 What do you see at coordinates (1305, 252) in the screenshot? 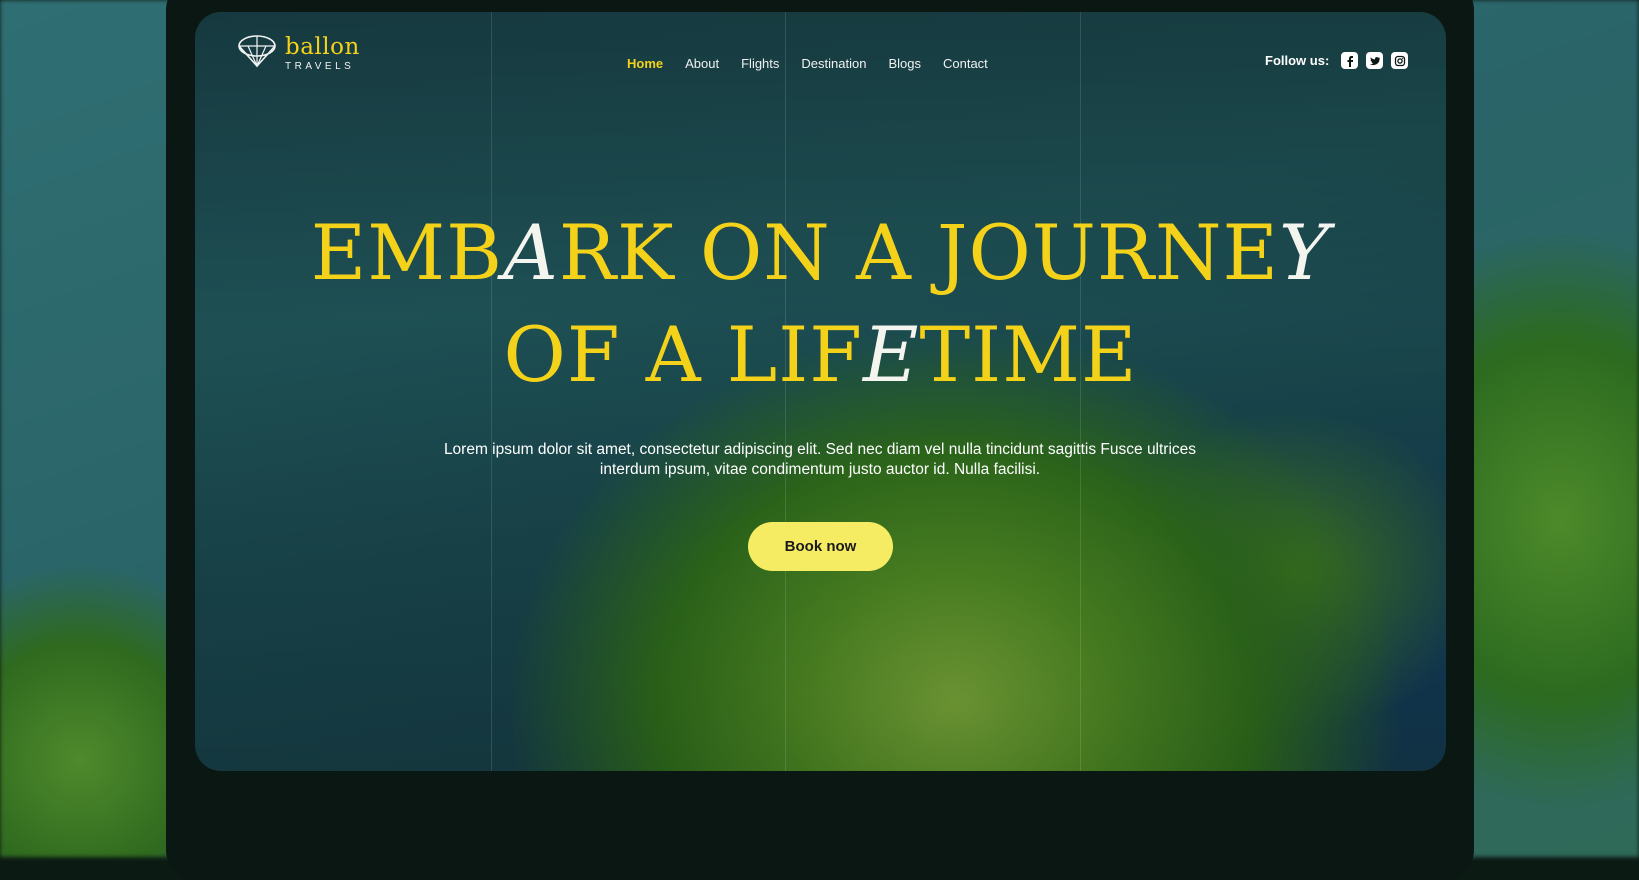
I see `headline-highlight: Y` at bounding box center [1305, 252].